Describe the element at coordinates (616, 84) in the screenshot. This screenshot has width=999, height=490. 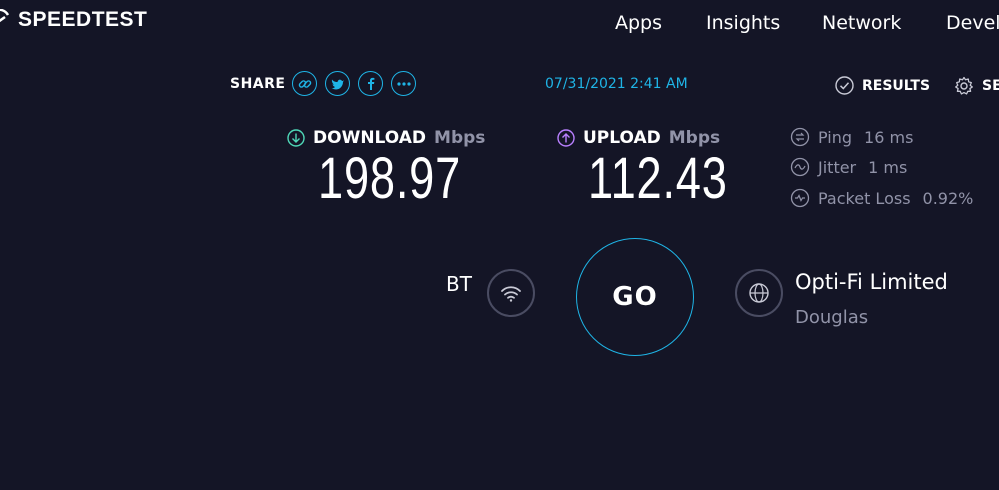
I see `test-timestamp: 07/31/2021 2:41 AM` at that location.